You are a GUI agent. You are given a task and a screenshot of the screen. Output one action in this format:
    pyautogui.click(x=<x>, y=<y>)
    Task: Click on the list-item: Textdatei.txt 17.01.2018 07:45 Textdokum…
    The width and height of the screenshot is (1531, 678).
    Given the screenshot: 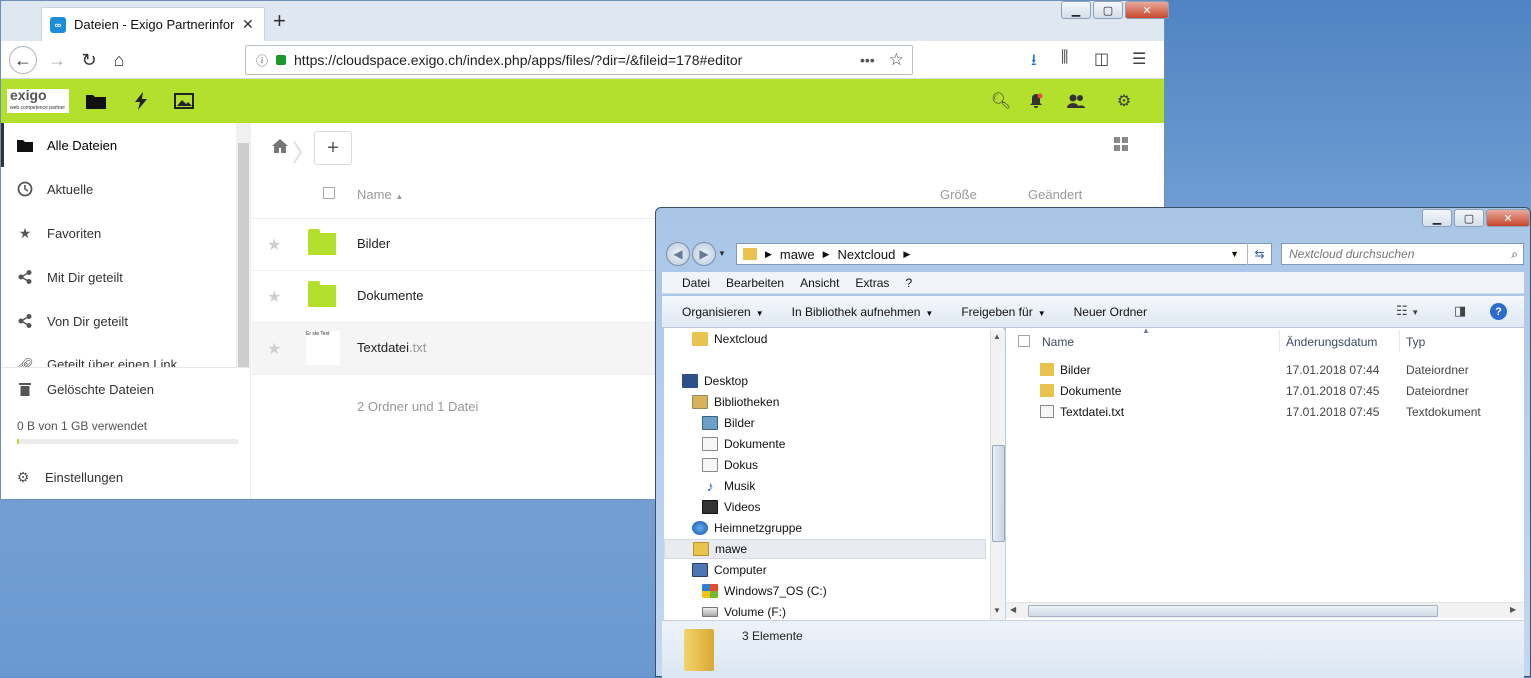 What is the action you would take?
    pyautogui.click(x=1265, y=412)
    